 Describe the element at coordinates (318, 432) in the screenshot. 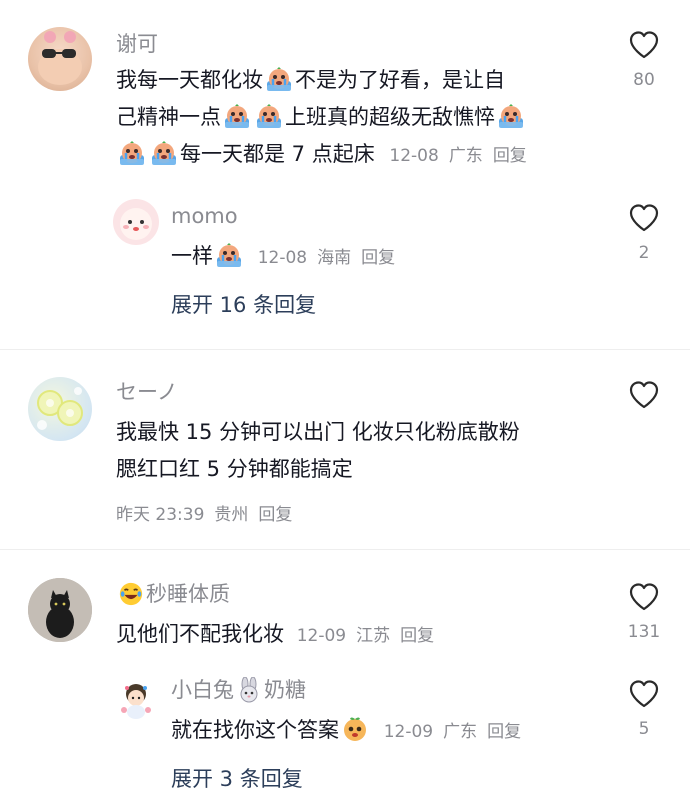

I see `comment-text-line: 我最快 15 分钟可以出门 化妆只化粉底散粉` at that location.